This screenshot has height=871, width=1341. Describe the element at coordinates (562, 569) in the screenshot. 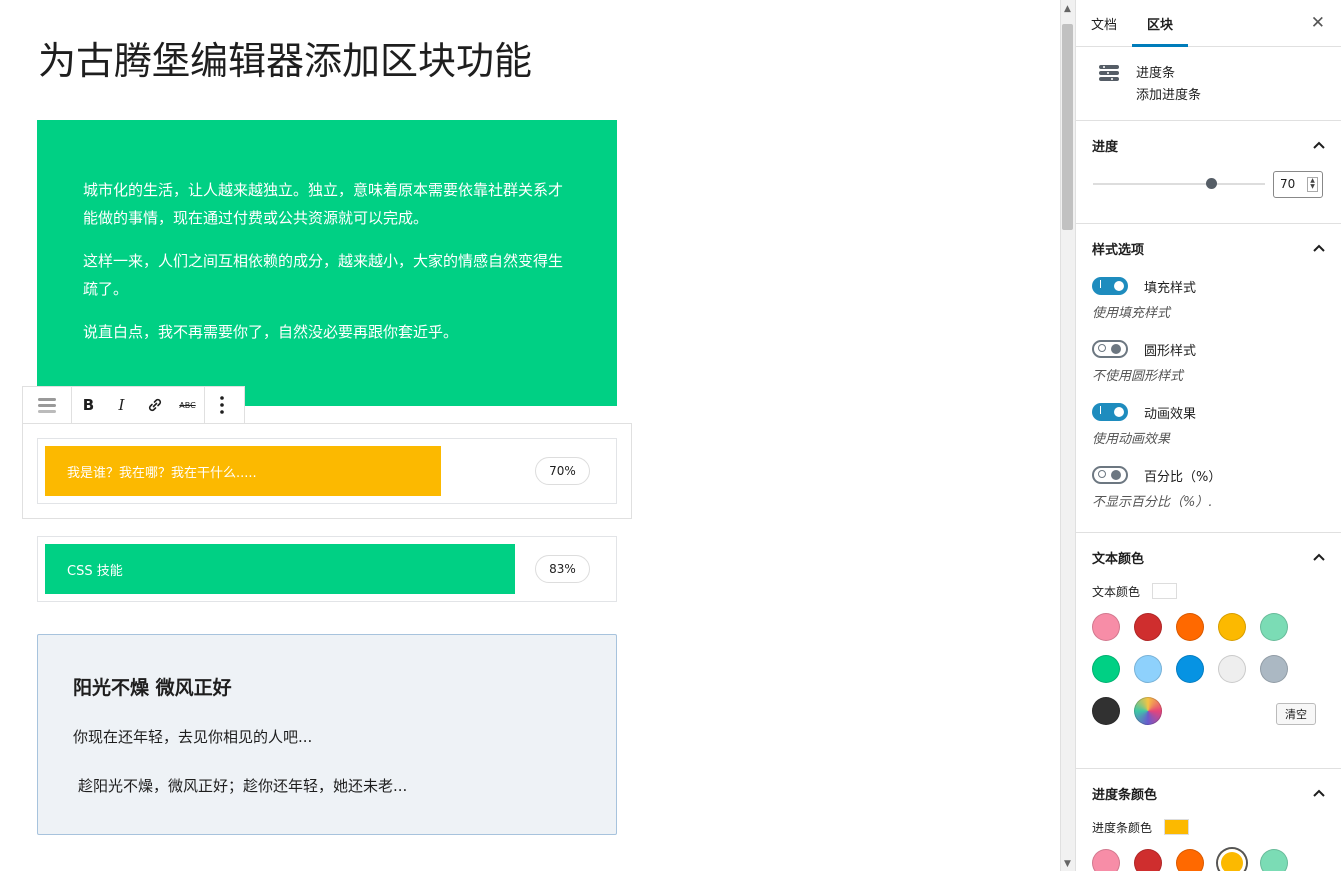

I see `progress-percent-badge: 83%` at that location.